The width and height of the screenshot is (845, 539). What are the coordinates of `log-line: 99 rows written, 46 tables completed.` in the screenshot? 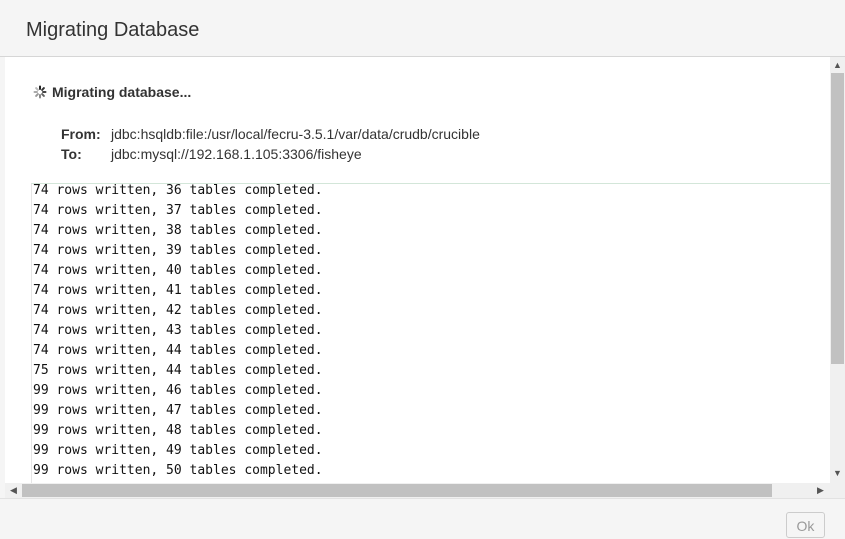 It's located at (178, 390).